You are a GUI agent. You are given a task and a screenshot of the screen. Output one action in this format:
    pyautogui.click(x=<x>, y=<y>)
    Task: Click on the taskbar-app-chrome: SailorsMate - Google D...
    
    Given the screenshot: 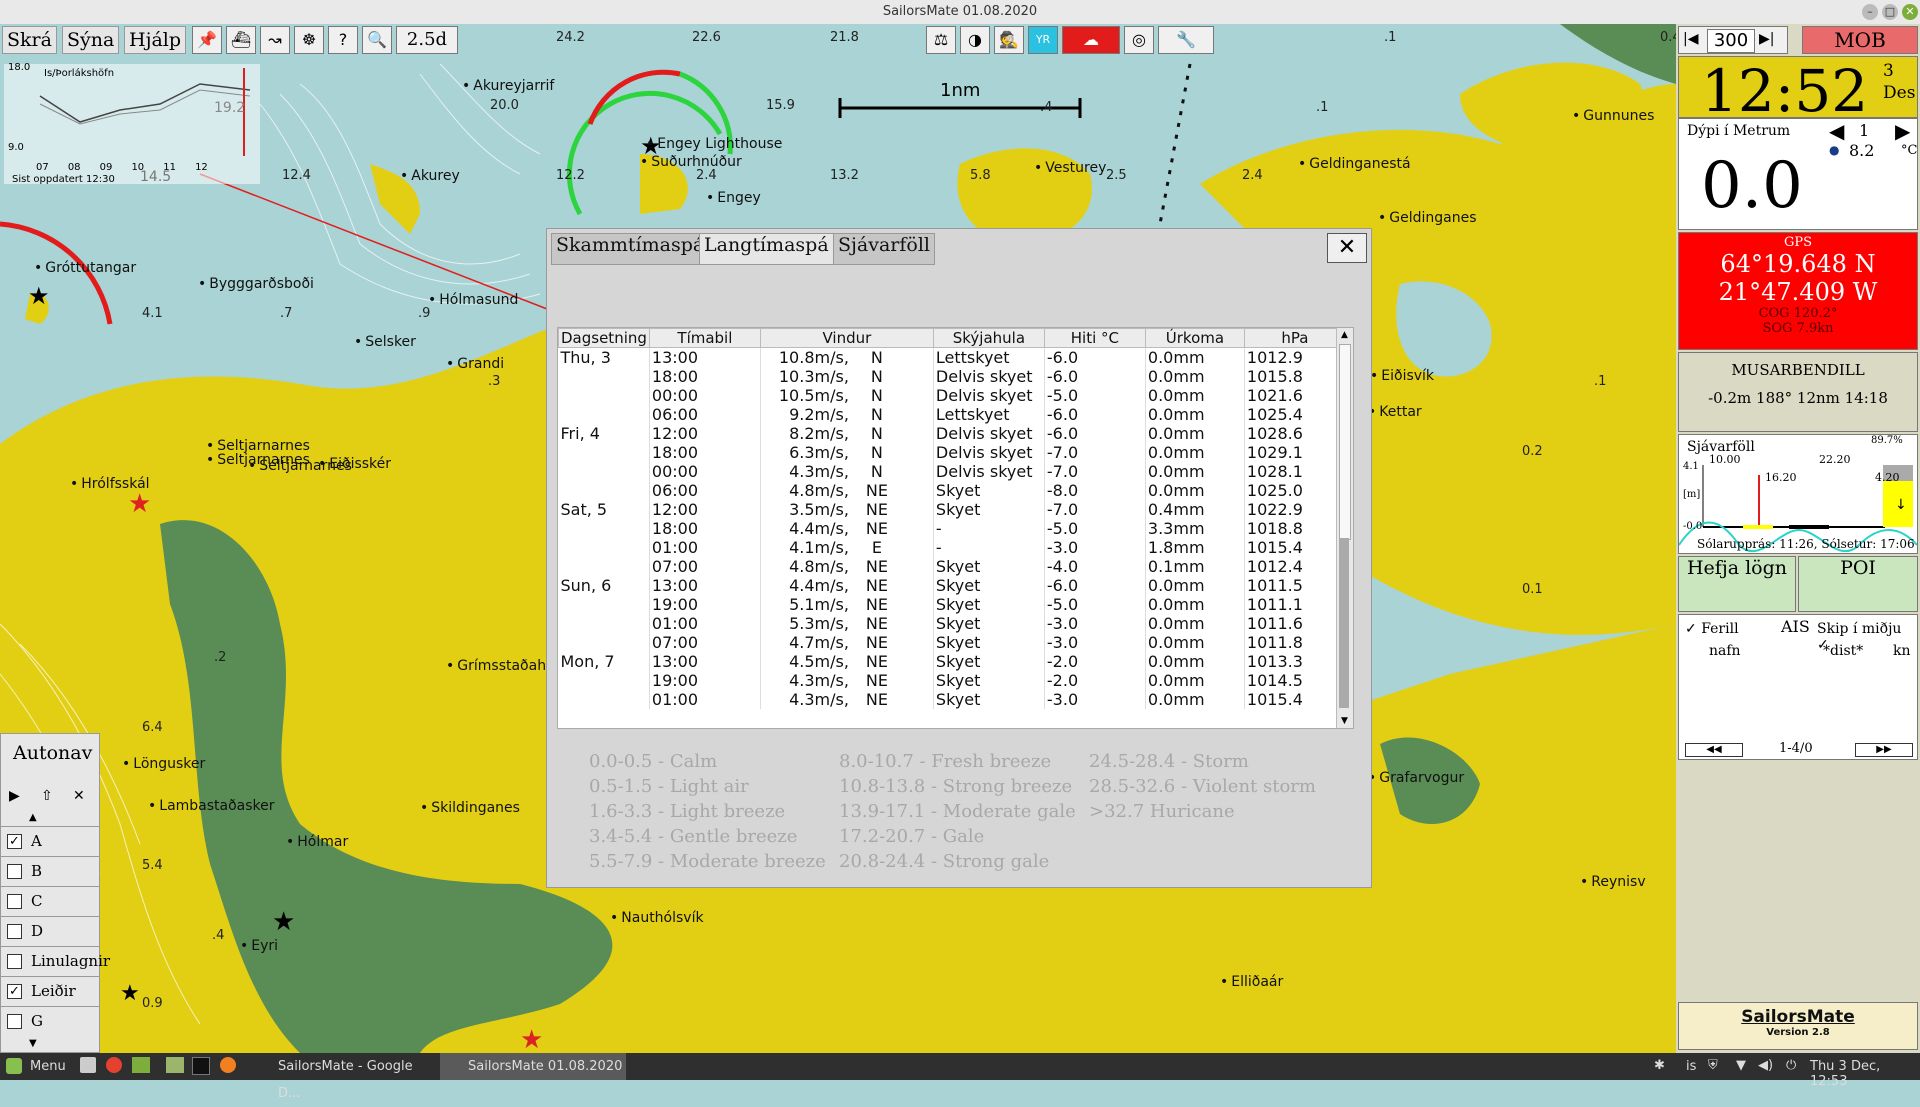 What is the action you would take?
    pyautogui.click(x=344, y=1077)
    